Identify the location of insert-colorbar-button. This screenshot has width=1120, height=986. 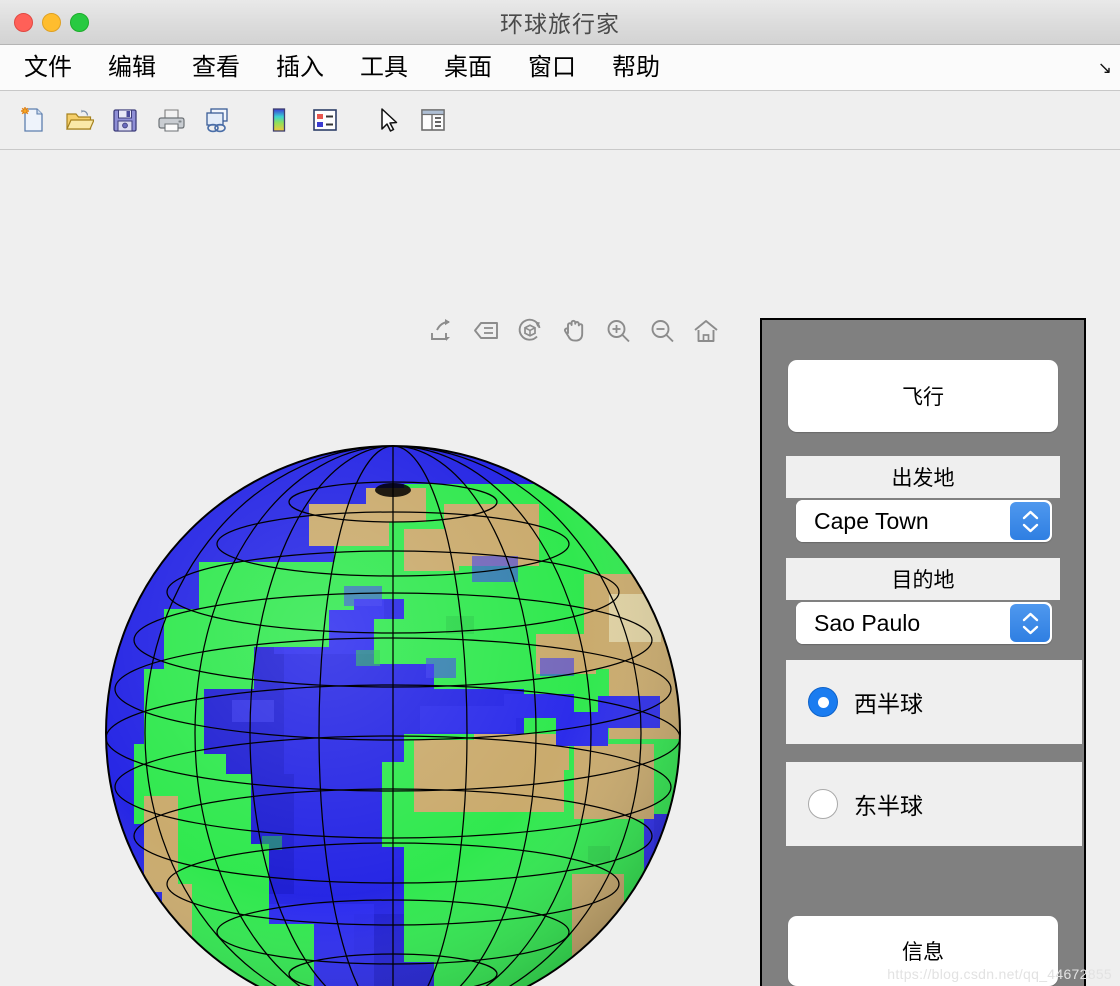
(279, 120).